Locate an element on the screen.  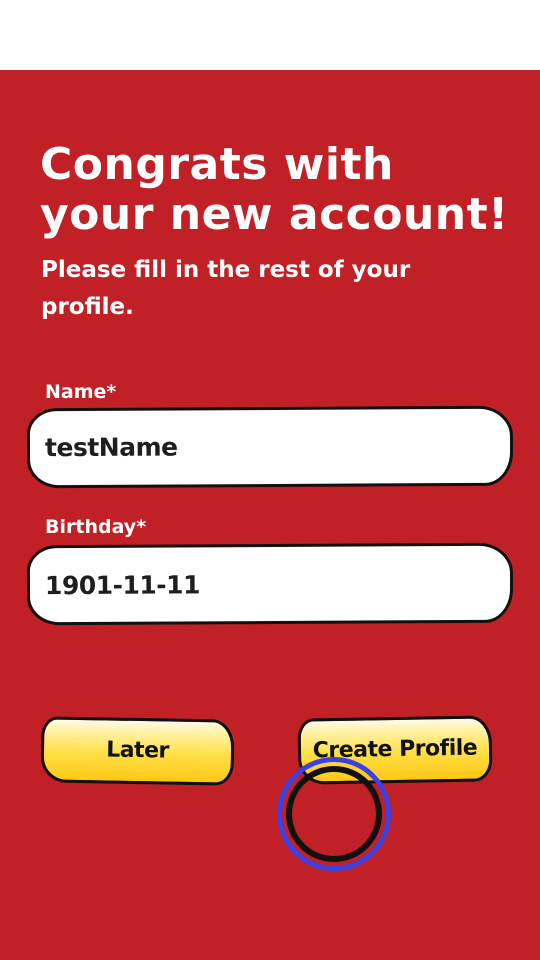
later-button: Later is located at coordinates (137, 751).